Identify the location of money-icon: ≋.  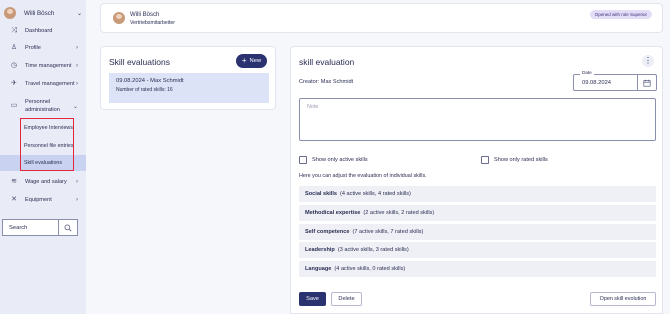
(14, 181).